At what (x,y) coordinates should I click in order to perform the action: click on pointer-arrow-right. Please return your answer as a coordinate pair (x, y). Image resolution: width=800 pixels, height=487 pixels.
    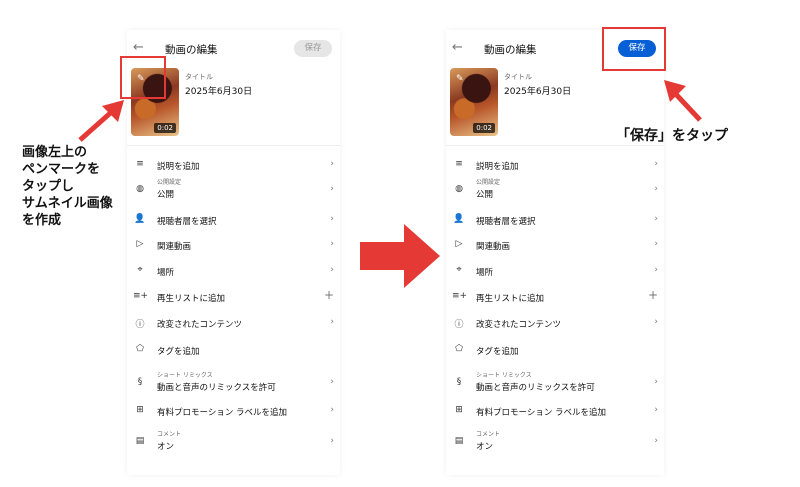
    Looking at the image, I should click on (683, 101).